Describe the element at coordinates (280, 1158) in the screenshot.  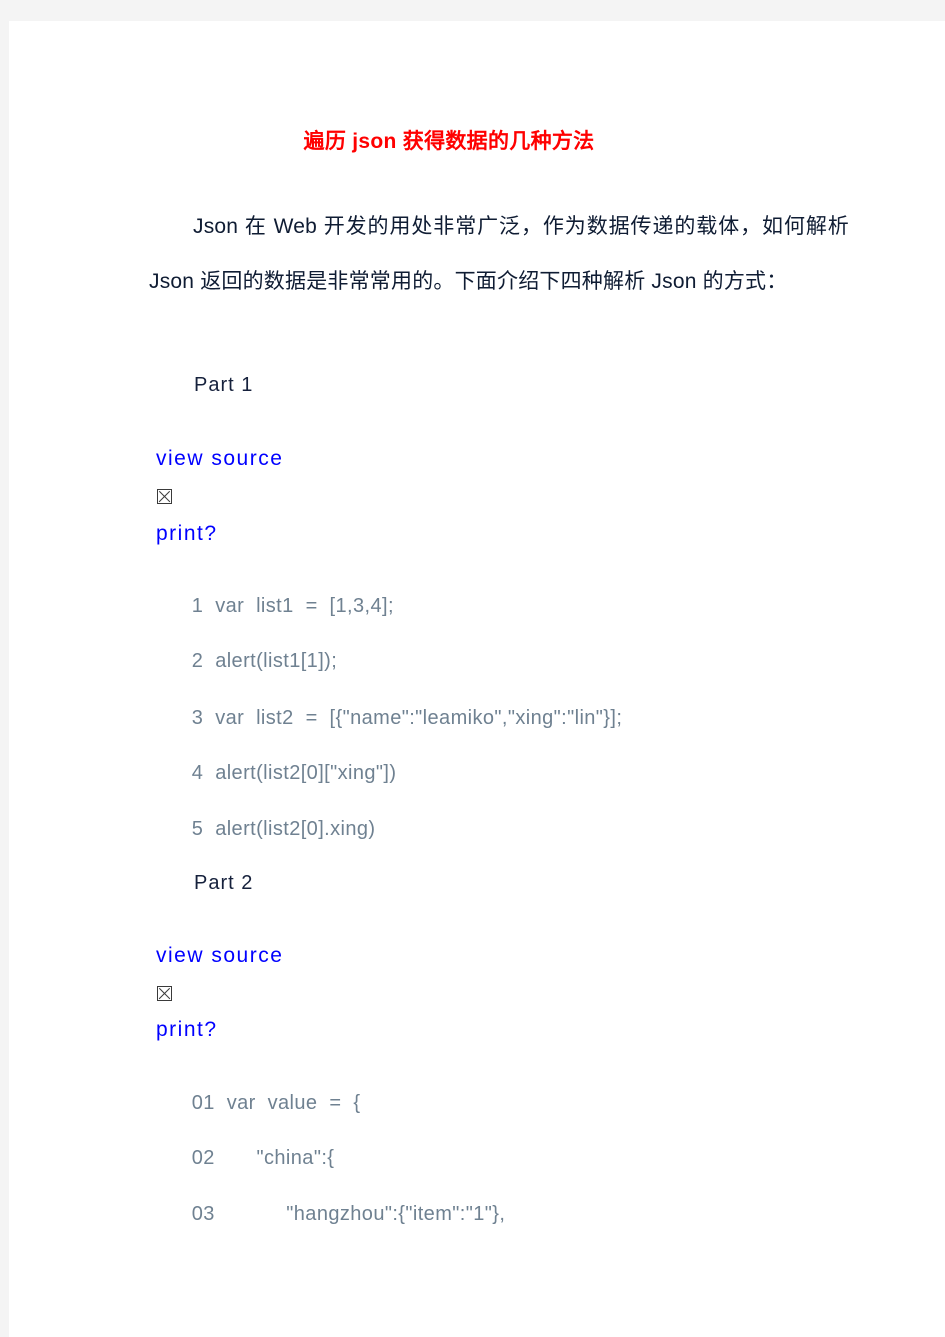
I see `code-line-text: "china":{` at that location.